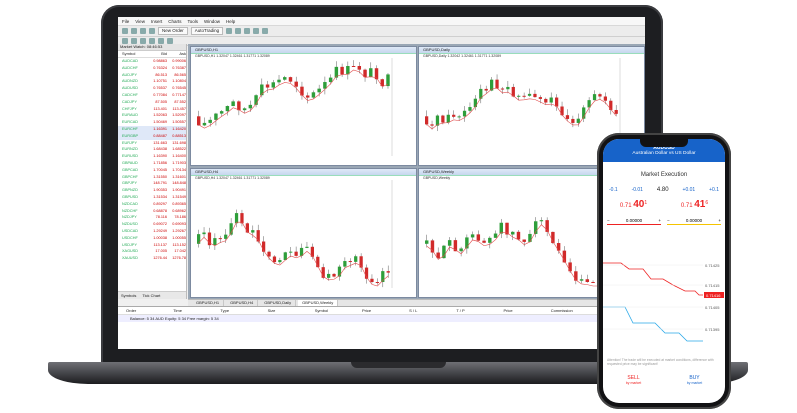 The height and width of the screenshot is (413, 797). I want to click on list-item: EURNZD 1.68438 1.68522, so click(152, 149).